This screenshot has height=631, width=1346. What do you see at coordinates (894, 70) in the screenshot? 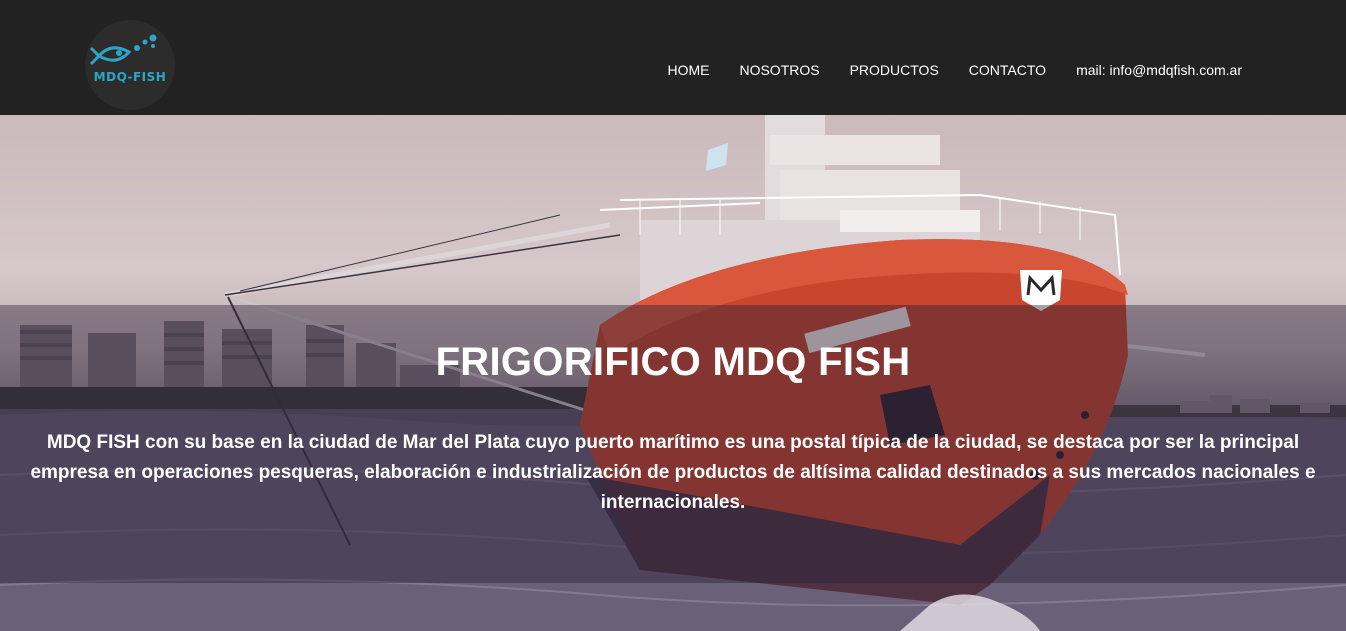
I see `nav-productos-link: PRODUCTOS` at bounding box center [894, 70].